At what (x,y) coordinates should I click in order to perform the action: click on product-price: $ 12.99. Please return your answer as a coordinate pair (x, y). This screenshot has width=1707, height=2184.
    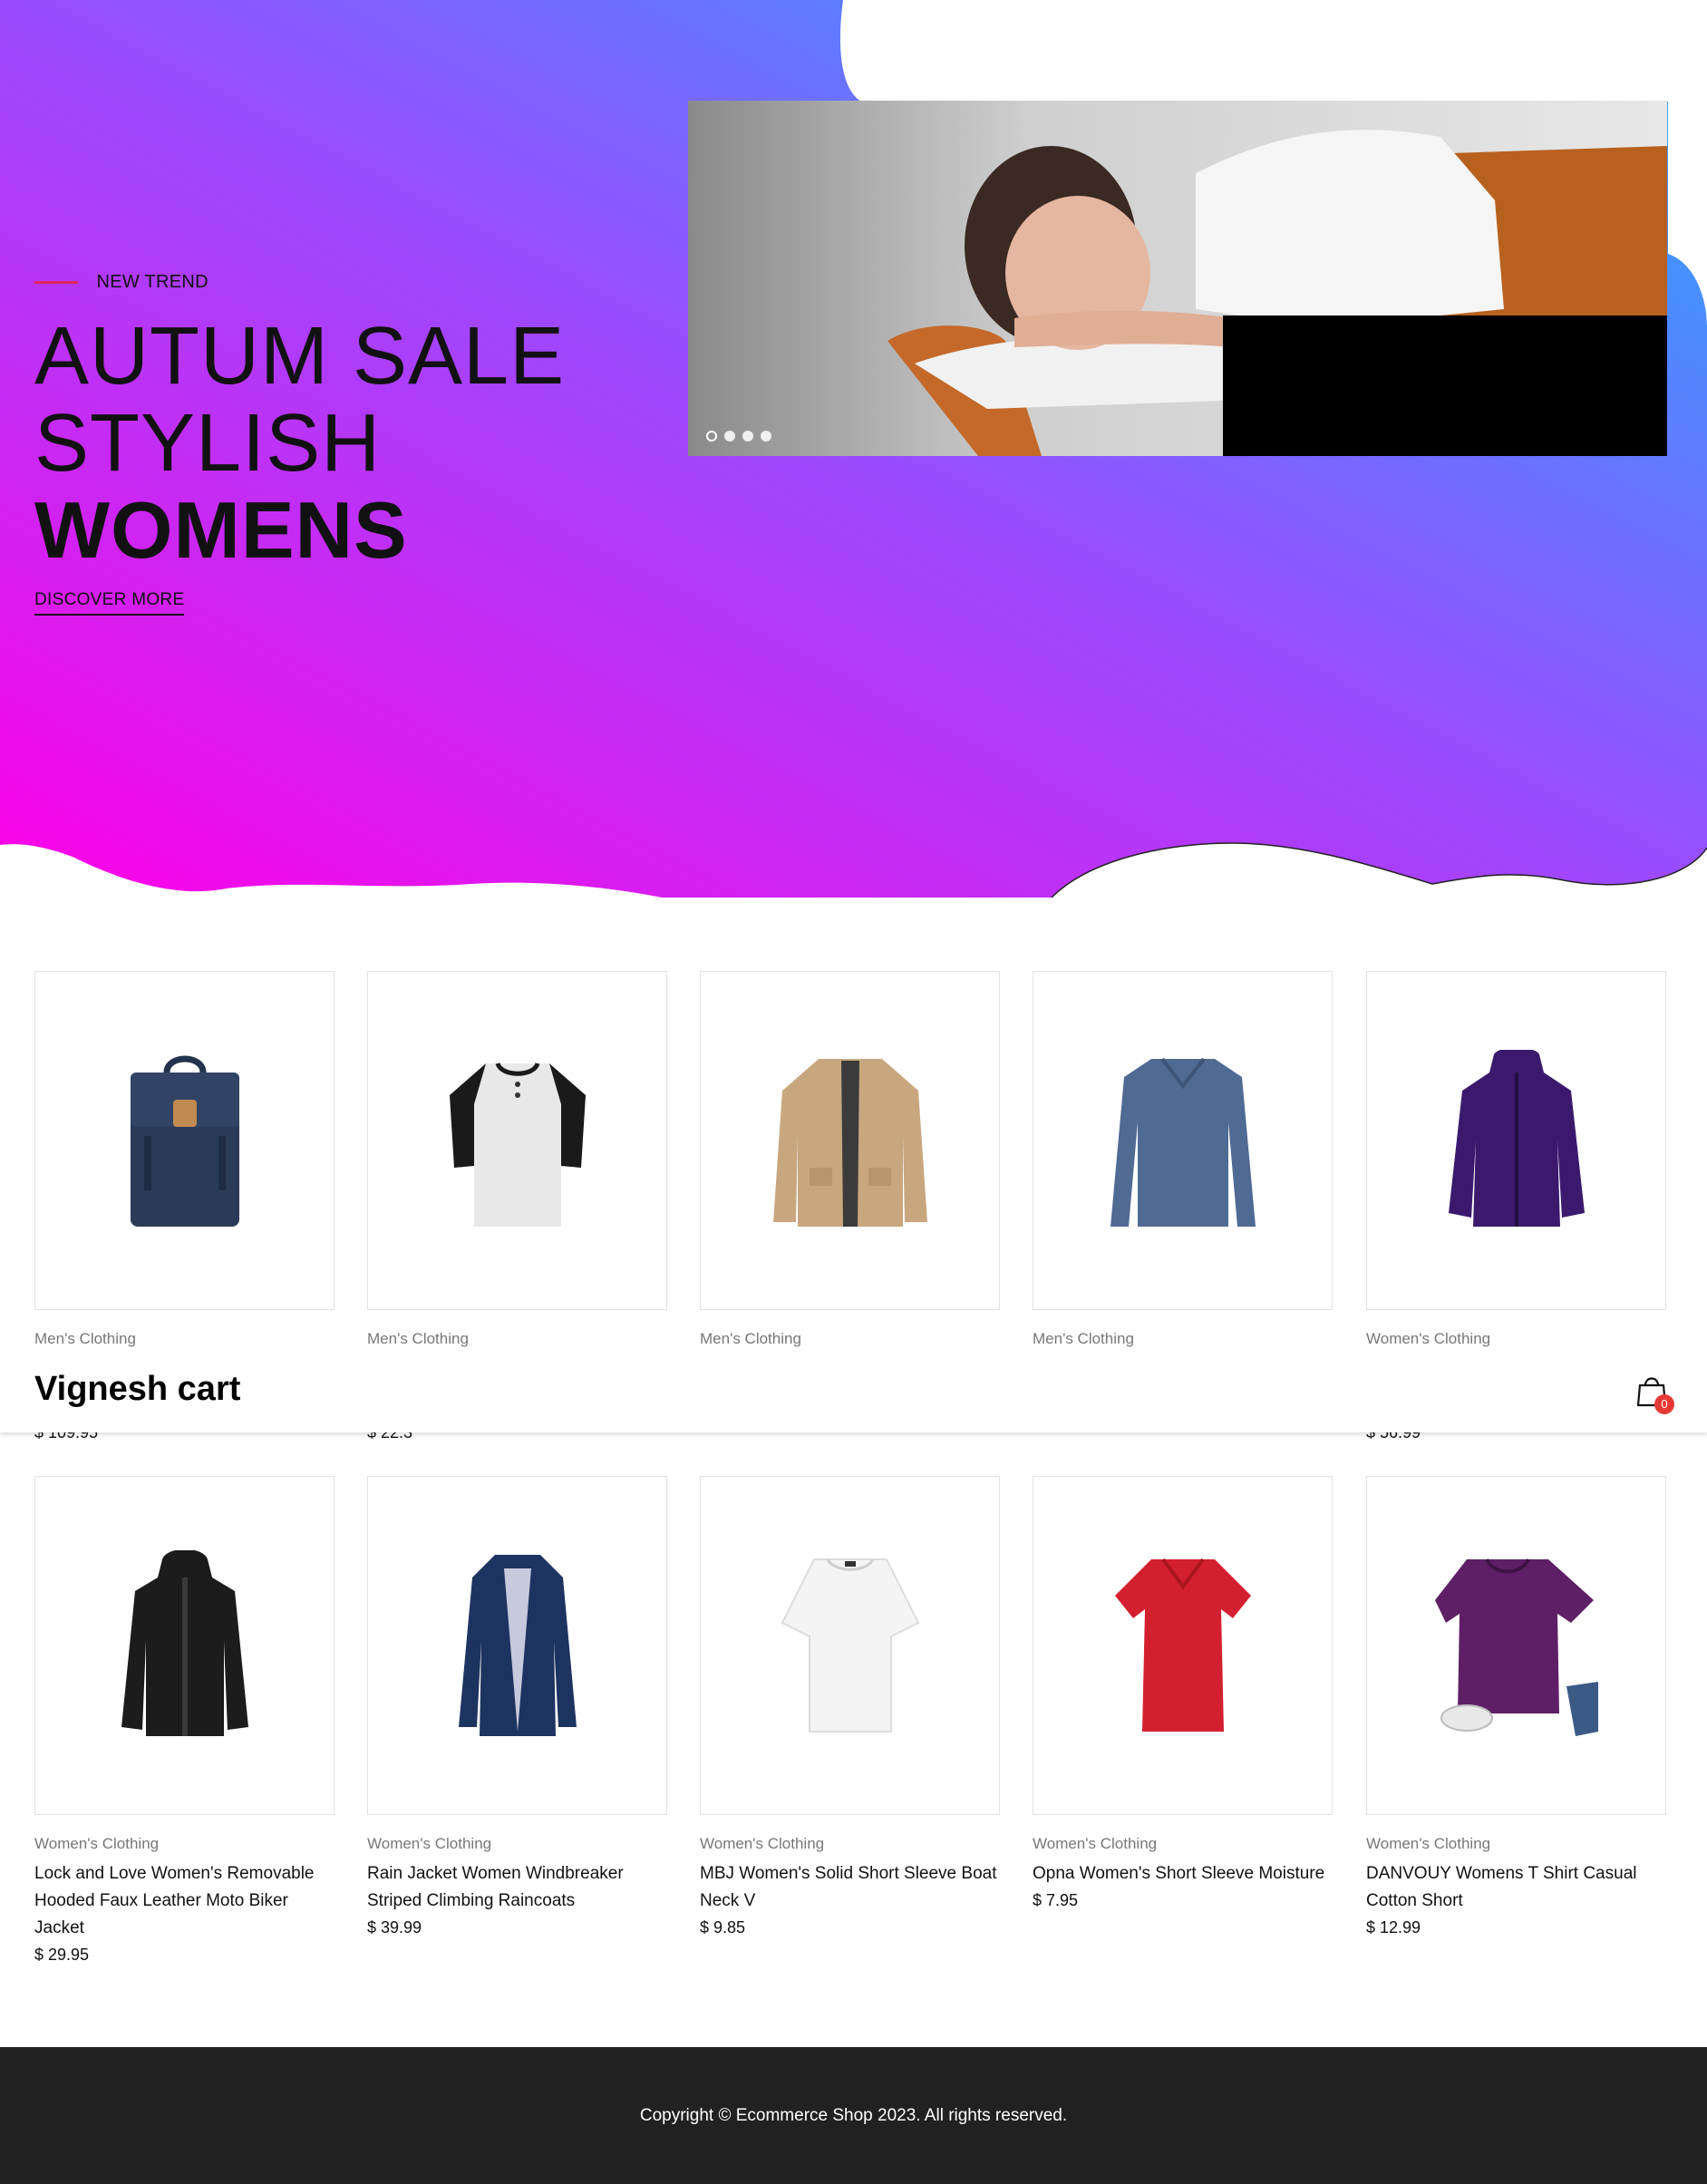
    Looking at the image, I should click on (1393, 1927).